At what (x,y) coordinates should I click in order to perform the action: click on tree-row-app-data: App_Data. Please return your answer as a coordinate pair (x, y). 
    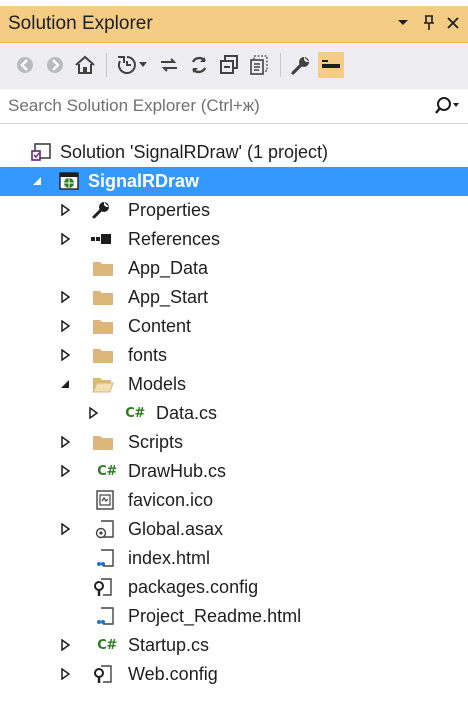
    Looking at the image, I should click on (234, 268).